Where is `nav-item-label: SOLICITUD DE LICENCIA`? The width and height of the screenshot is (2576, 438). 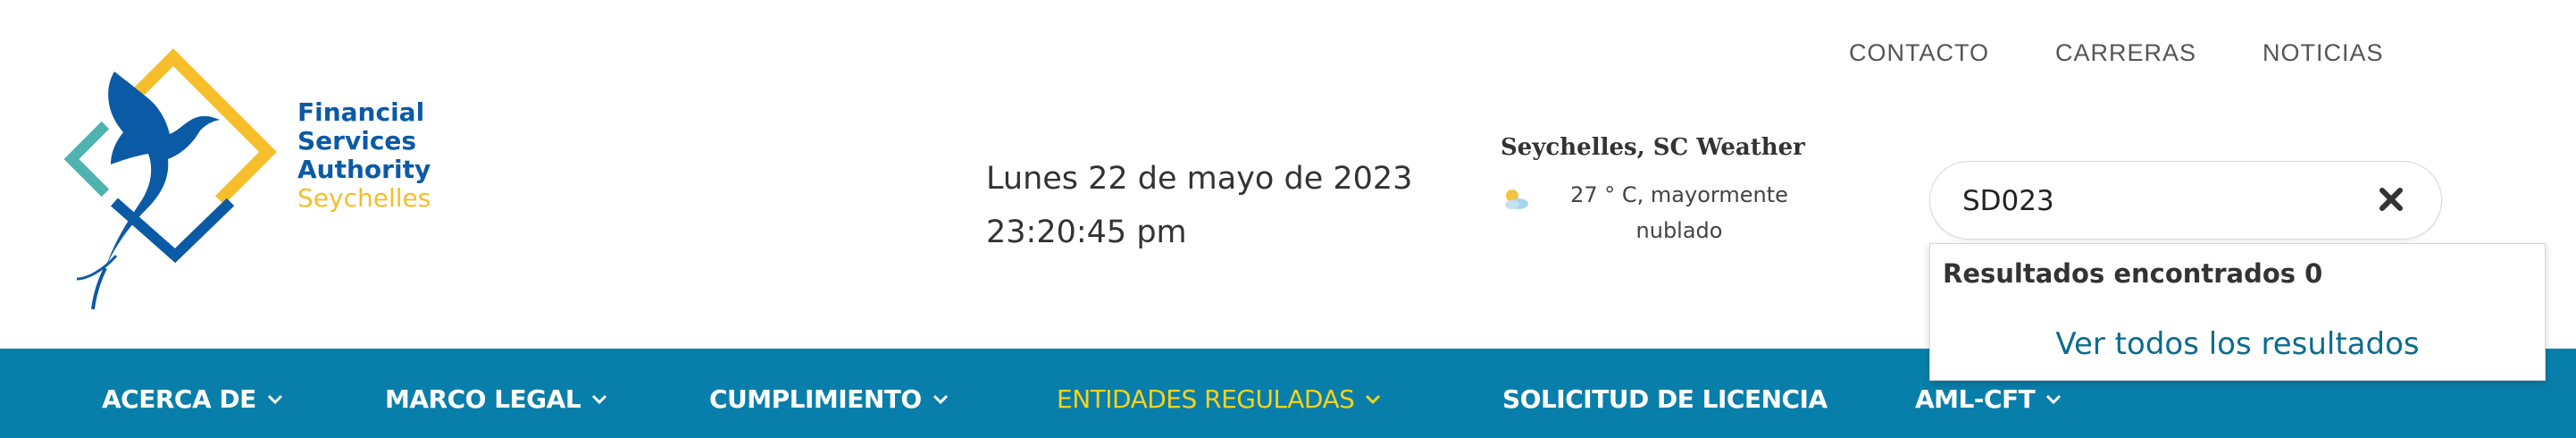
nav-item-label: SOLICITUD DE LICENCIA is located at coordinates (1665, 399).